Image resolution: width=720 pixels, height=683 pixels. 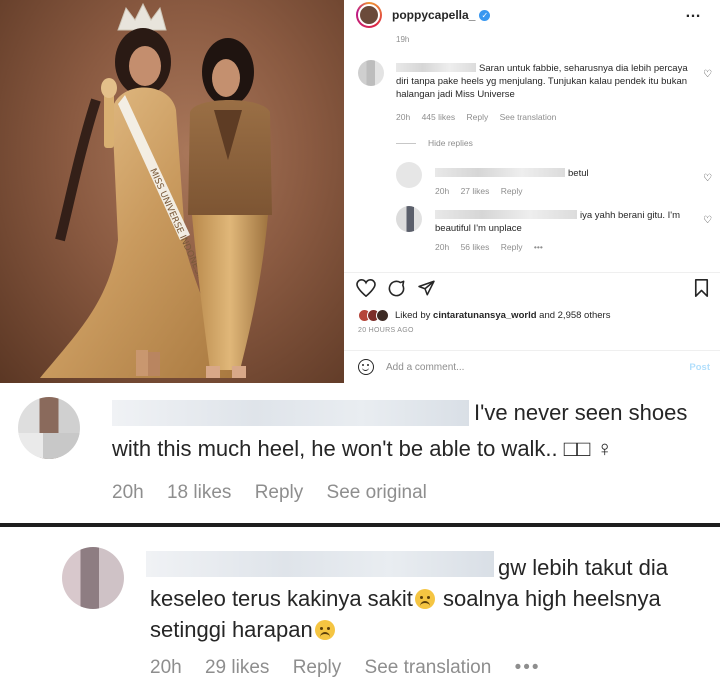 I want to click on hide-replies-label: Hide replies, so click(x=450, y=143).